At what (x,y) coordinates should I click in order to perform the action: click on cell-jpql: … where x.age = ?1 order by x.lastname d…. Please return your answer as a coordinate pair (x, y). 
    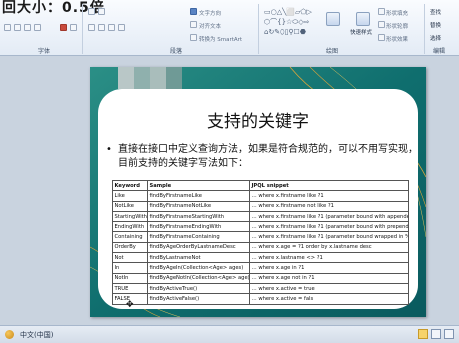
    Looking at the image, I should click on (329, 247).